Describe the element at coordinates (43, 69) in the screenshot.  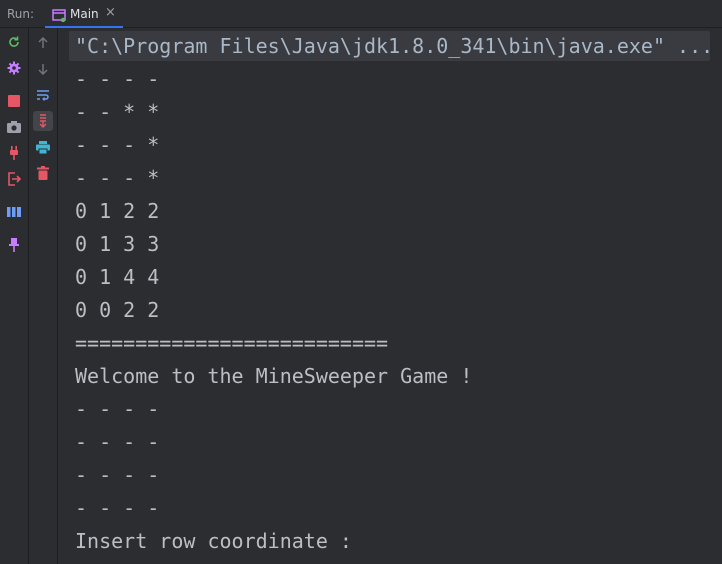
I see `down-arrow-icon` at that location.